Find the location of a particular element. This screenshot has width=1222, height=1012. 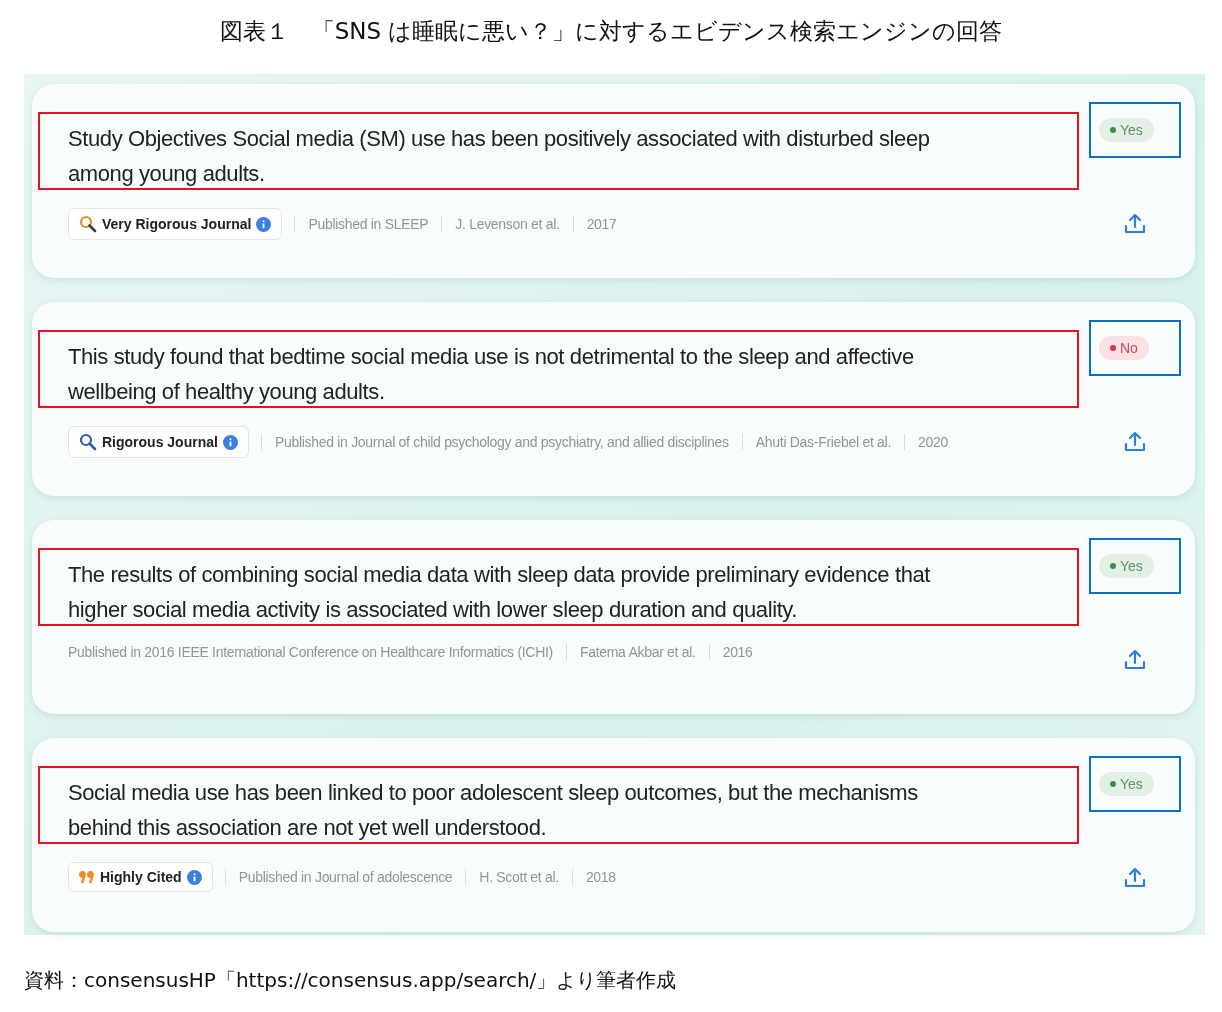

quote-icon is located at coordinates (87, 877).